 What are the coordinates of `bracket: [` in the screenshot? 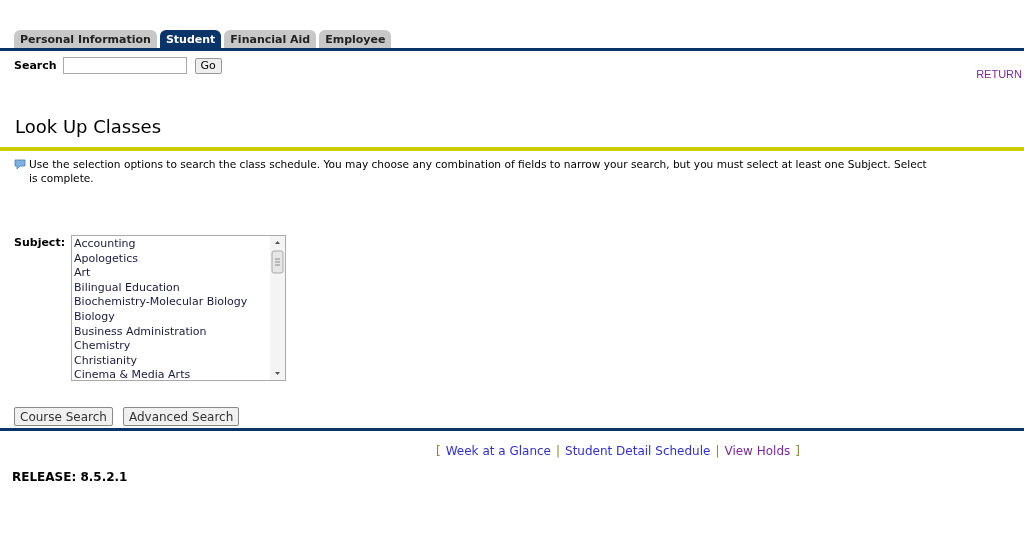 It's located at (438, 451).